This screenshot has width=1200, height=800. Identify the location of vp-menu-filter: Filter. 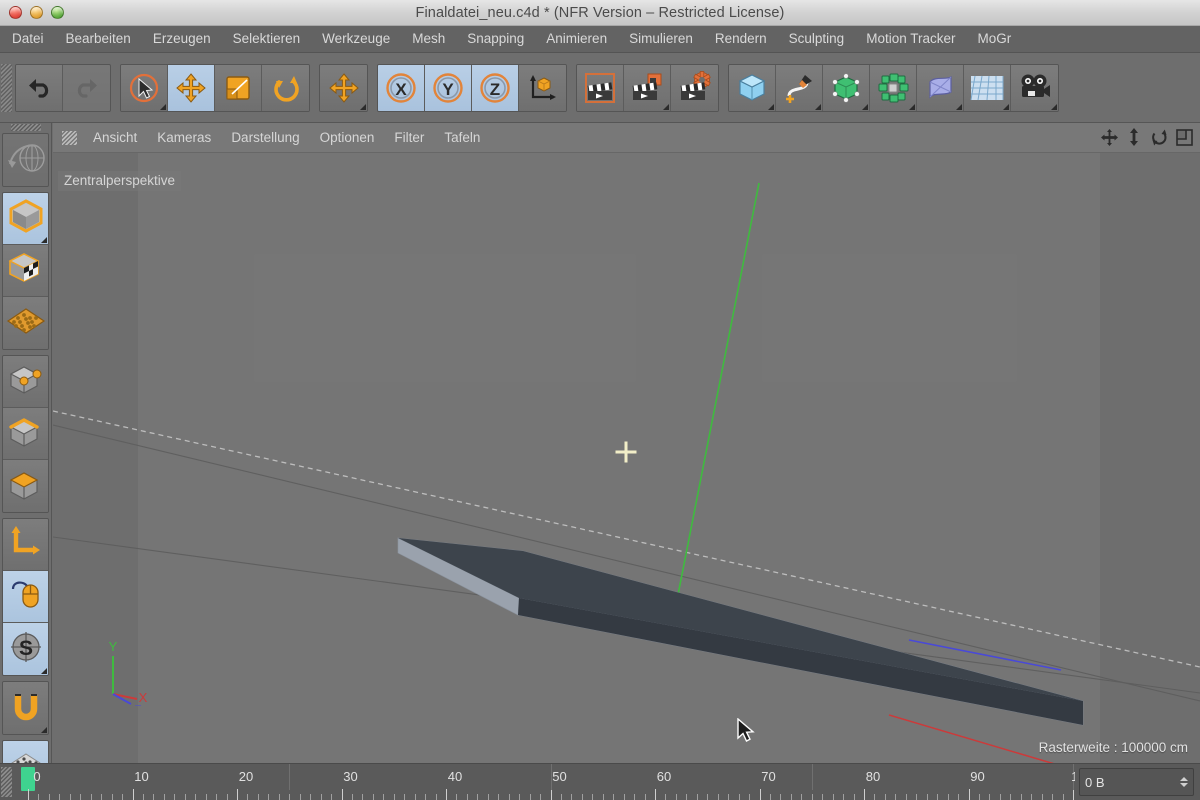
(409, 137).